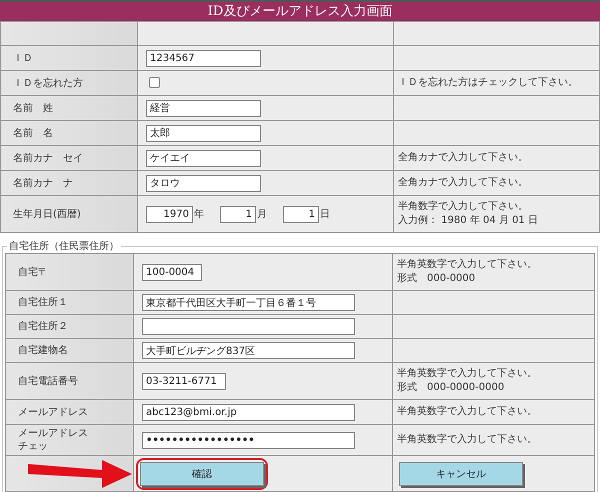 This screenshot has width=600, height=492. What do you see at coordinates (48, 158) in the screenshot?
I see `field-label: 名前カナ セイ` at bounding box center [48, 158].